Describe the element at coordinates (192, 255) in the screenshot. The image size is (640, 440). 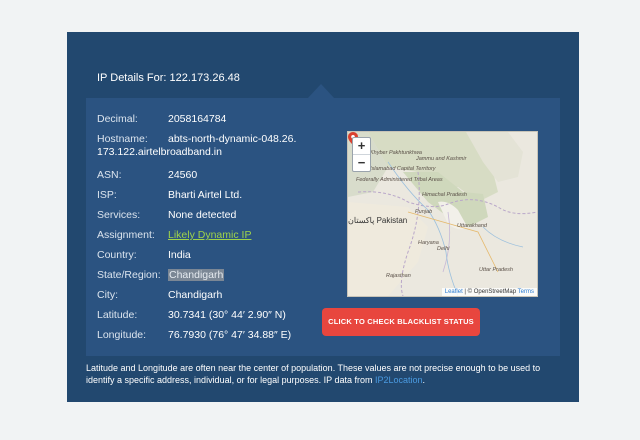
I see `detail-row-country: Country: India` at that location.